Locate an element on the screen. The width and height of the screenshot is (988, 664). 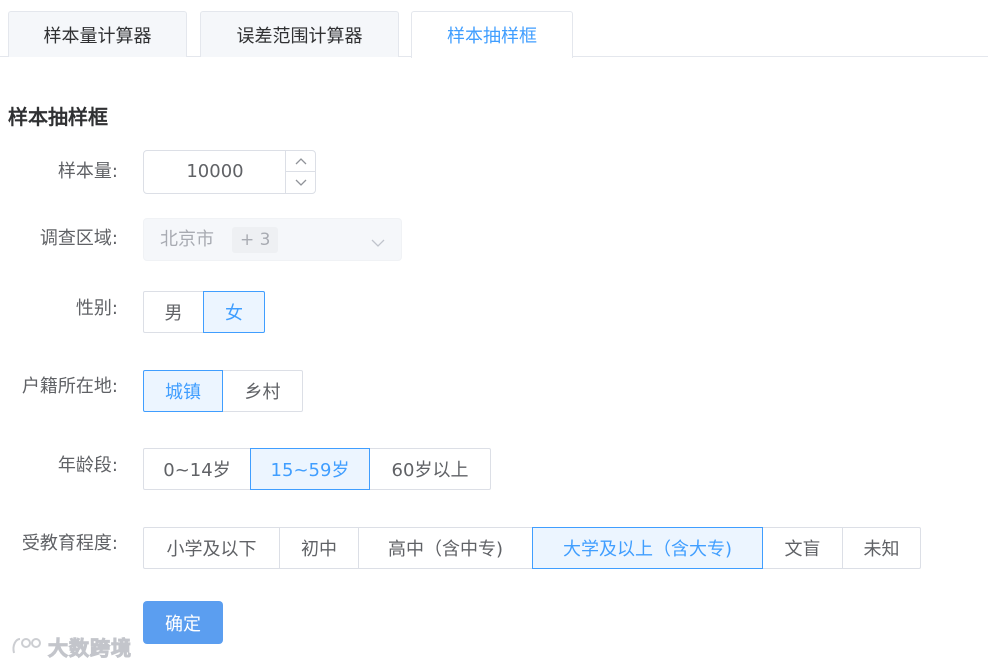
education-option-university: 大学及以上（含大专) is located at coordinates (647, 548).